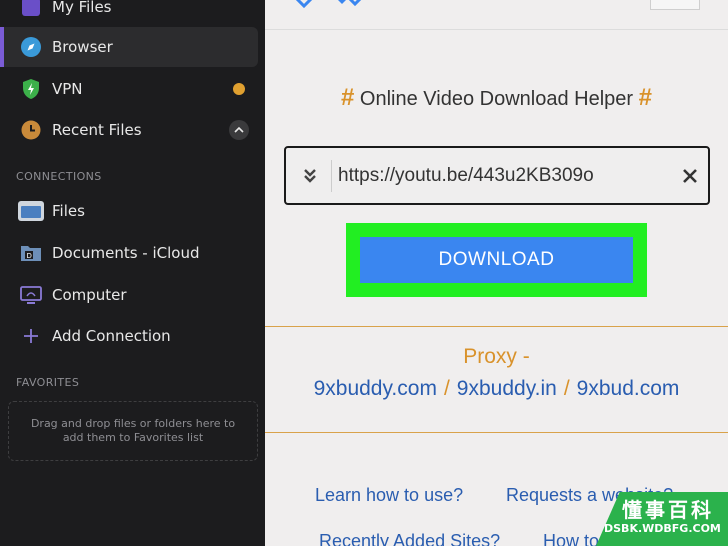 The width and height of the screenshot is (728, 546). I want to click on collapse-button, so click(239, 130).